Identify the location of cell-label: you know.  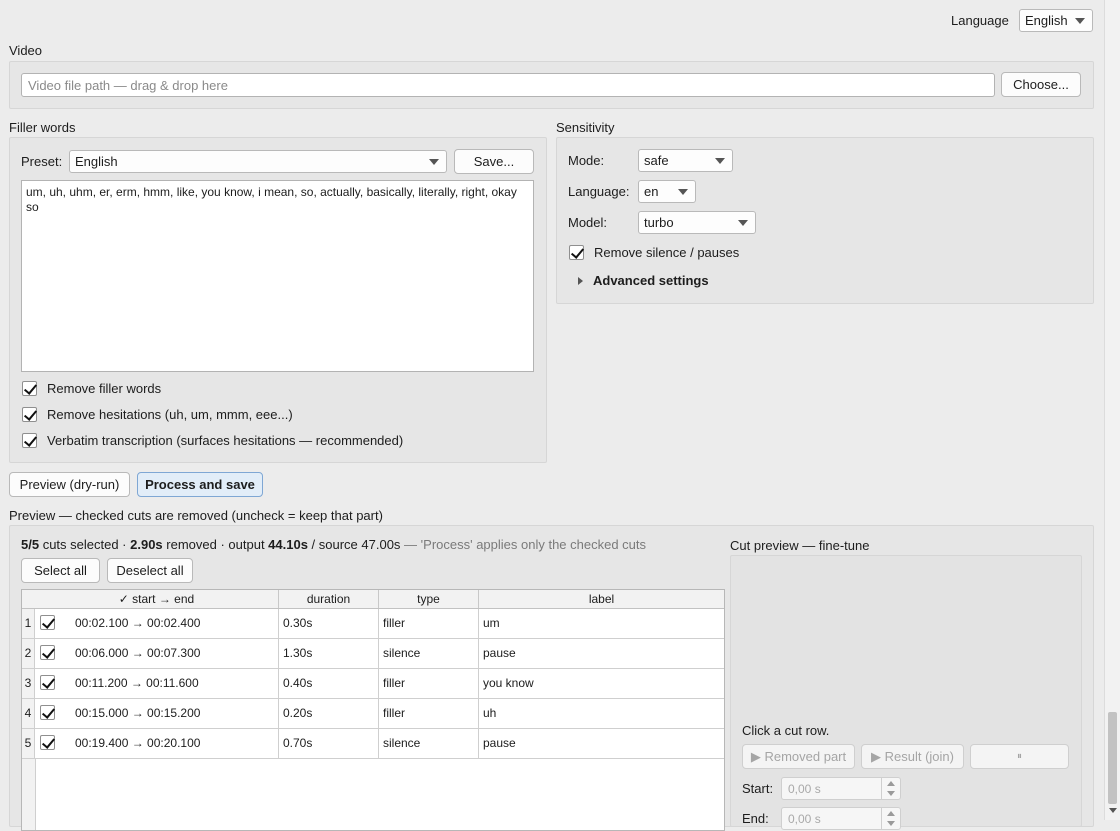
(508, 683).